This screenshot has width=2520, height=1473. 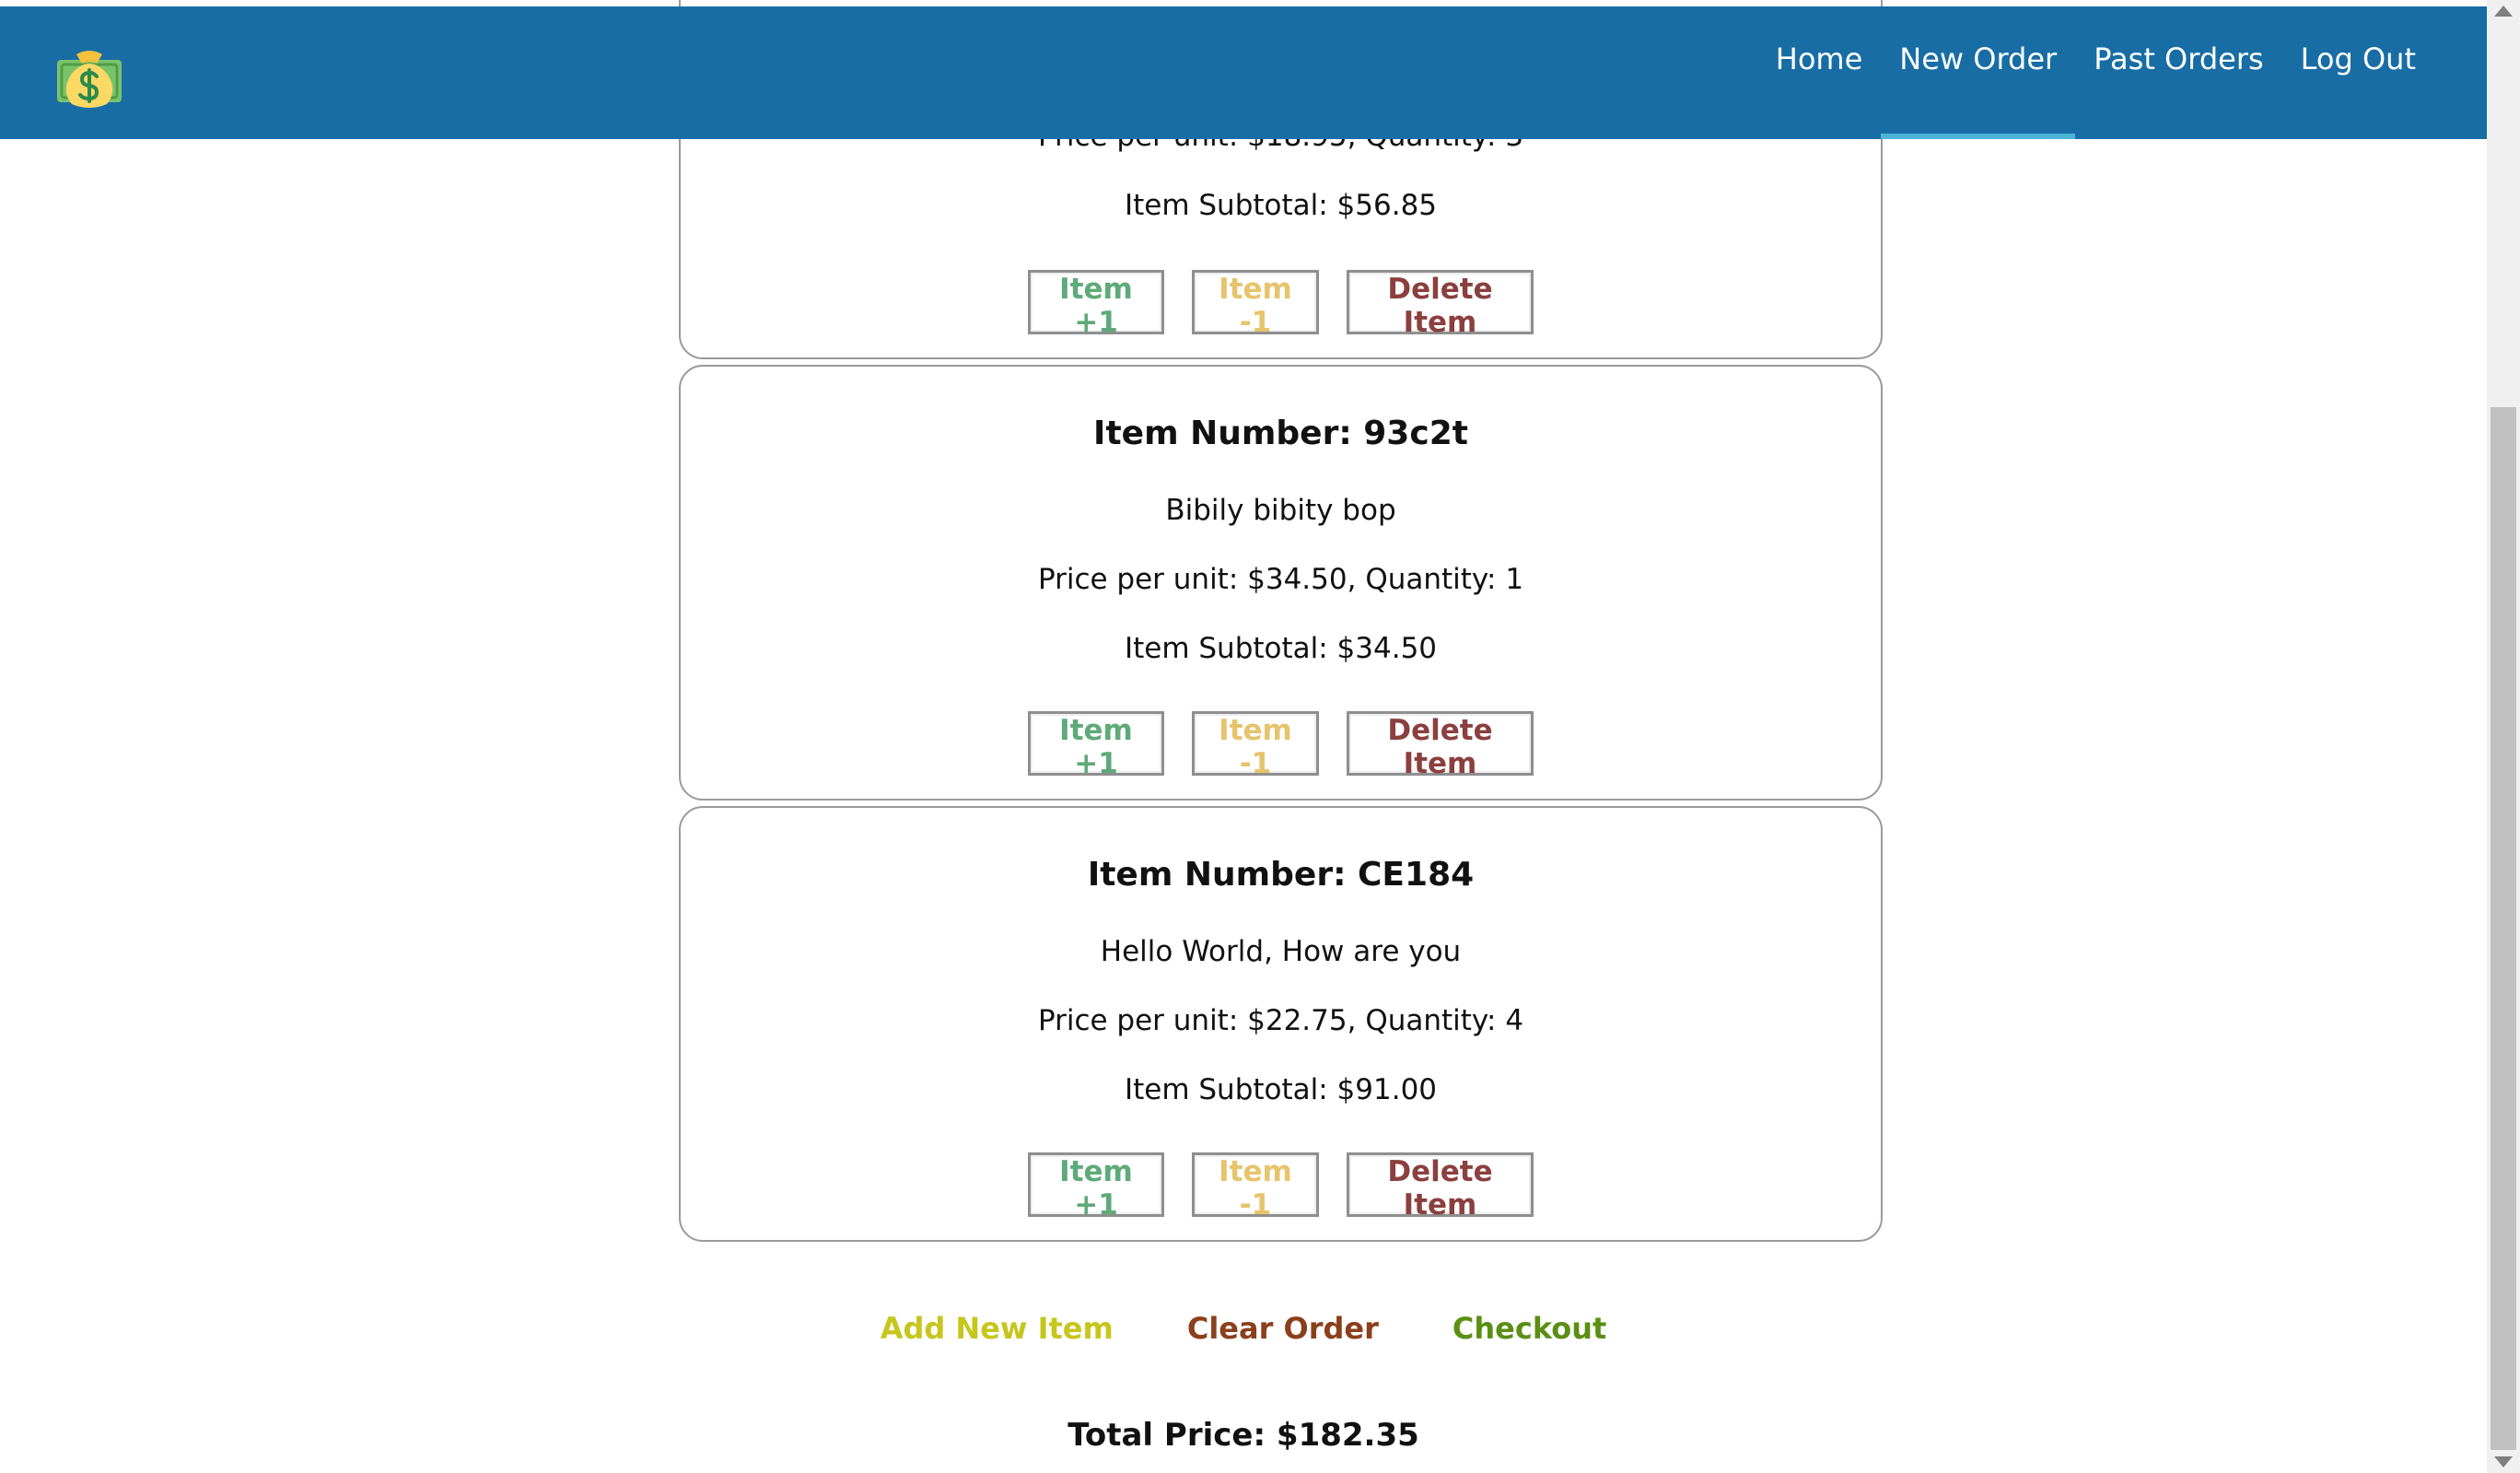 What do you see at coordinates (89, 77) in the screenshot?
I see `money-bag-icon` at bounding box center [89, 77].